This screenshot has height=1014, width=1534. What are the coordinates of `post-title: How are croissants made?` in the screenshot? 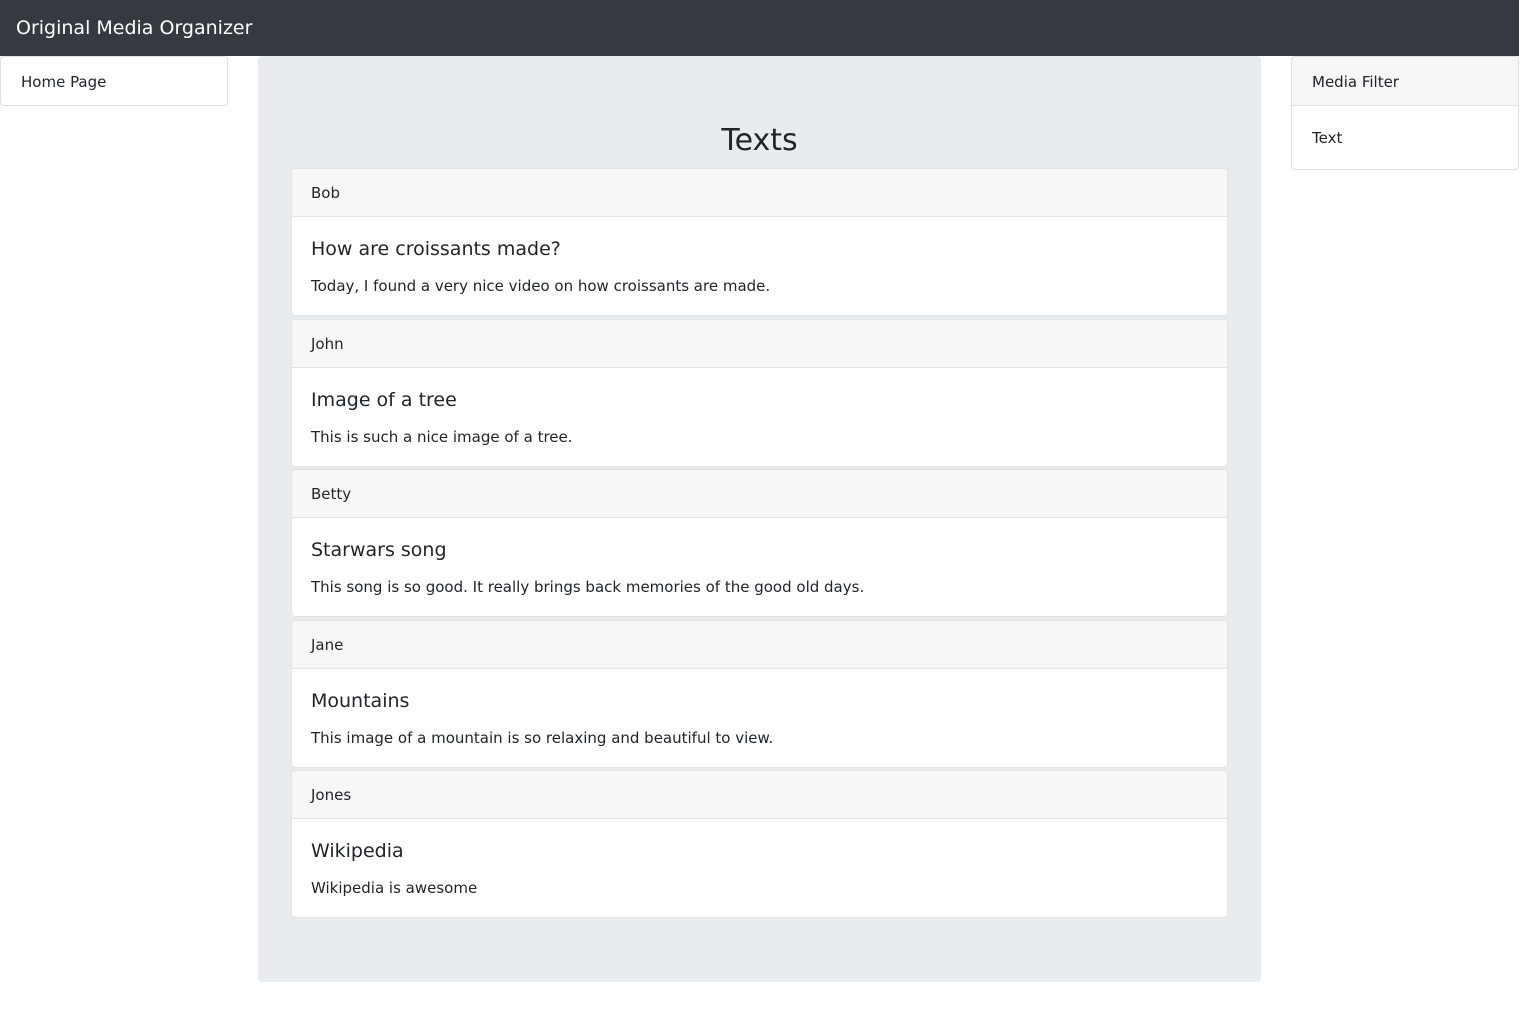 It's located at (436, 249).